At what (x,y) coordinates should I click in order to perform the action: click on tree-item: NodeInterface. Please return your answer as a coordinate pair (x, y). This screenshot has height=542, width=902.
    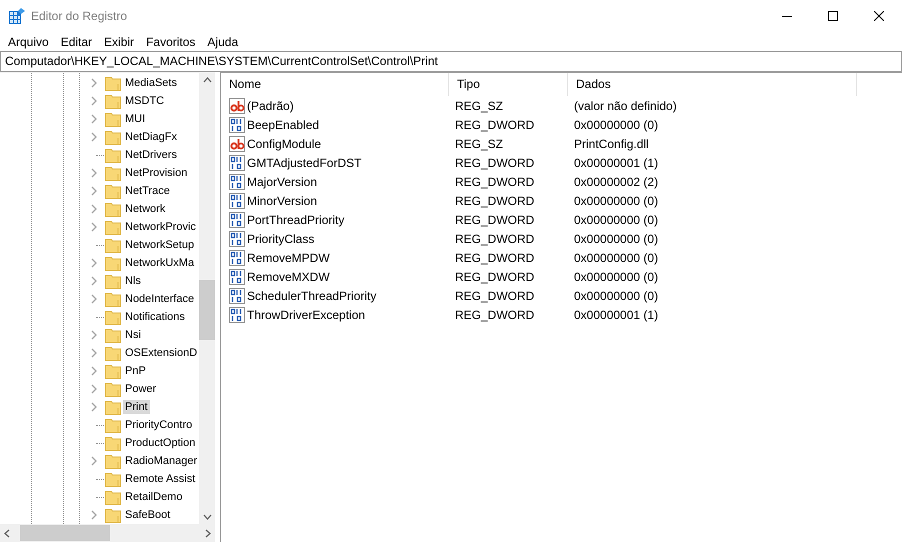
    Looking at the image, I should click on (159, 299).